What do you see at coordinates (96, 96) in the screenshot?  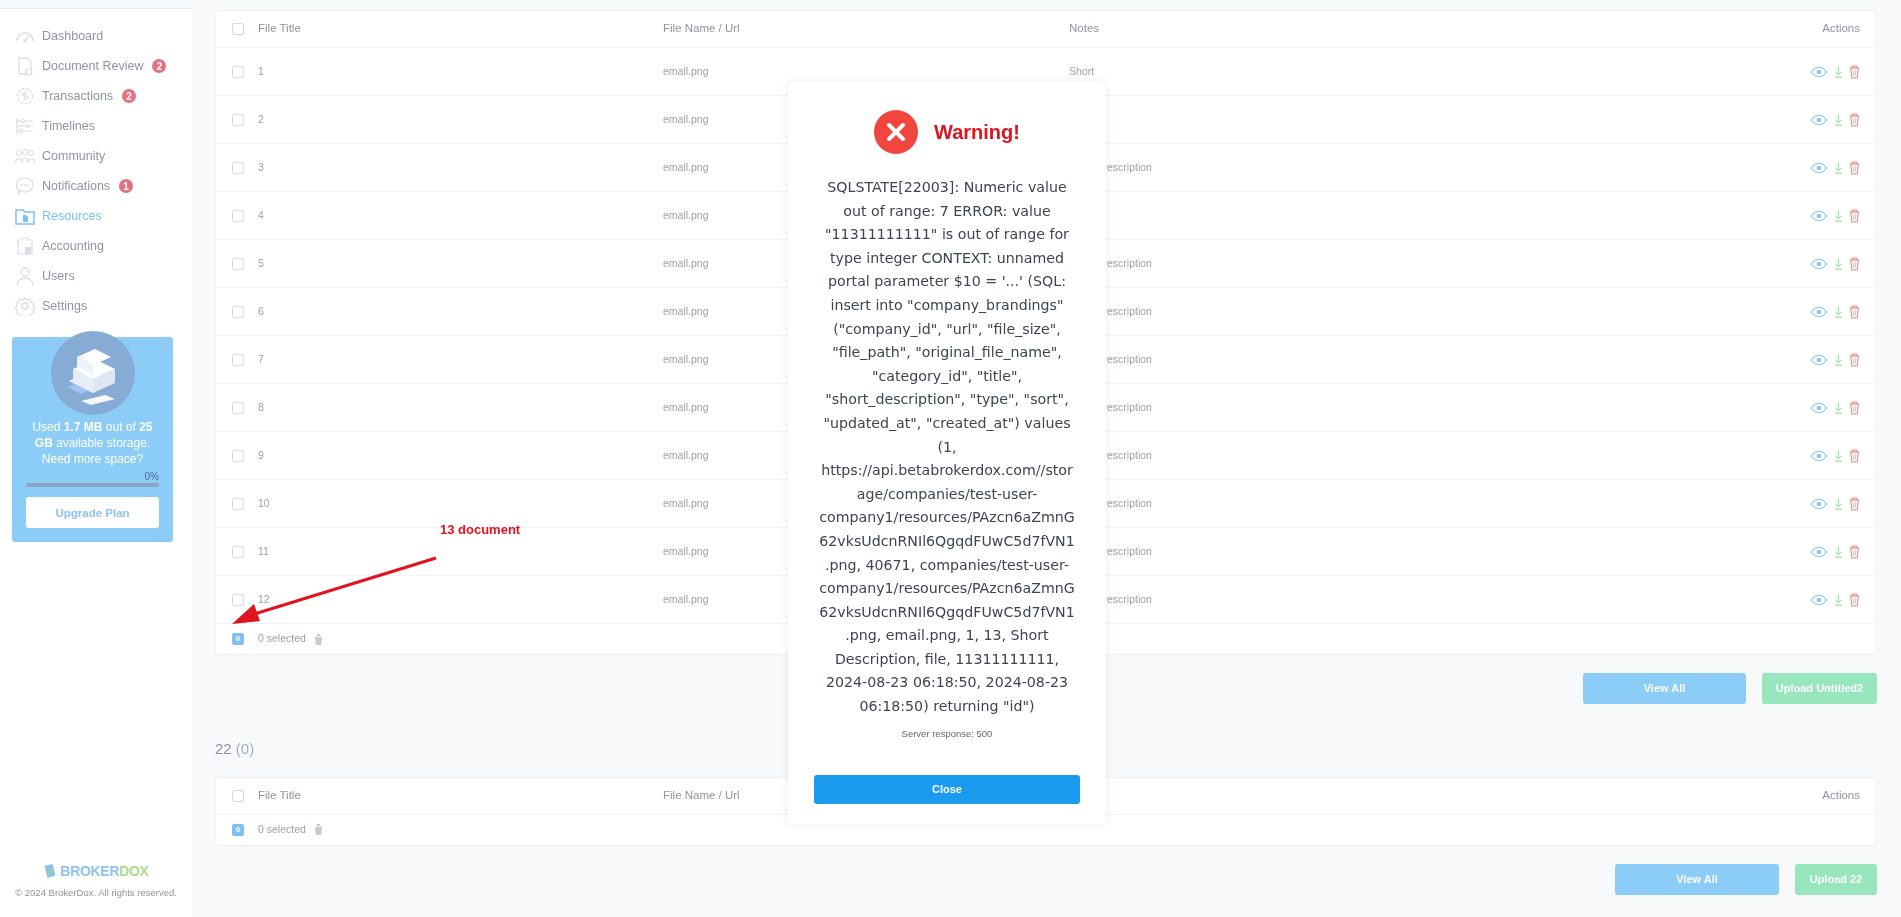 I see `sidebar-item: Transactions 2` at bounding box center [96, 96].